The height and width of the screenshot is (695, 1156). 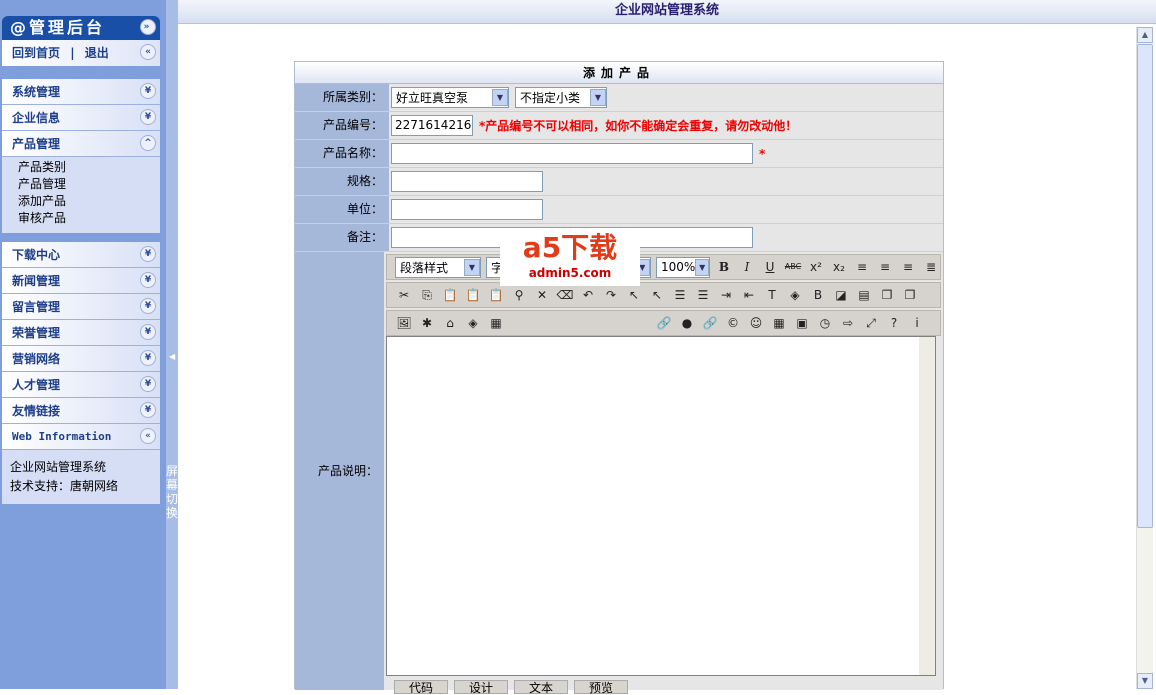 What do you see at coordinates (81, 411) in the screenshot?
I see `menu-links: 友情链接 ¥` at bounding box center [81, 411].